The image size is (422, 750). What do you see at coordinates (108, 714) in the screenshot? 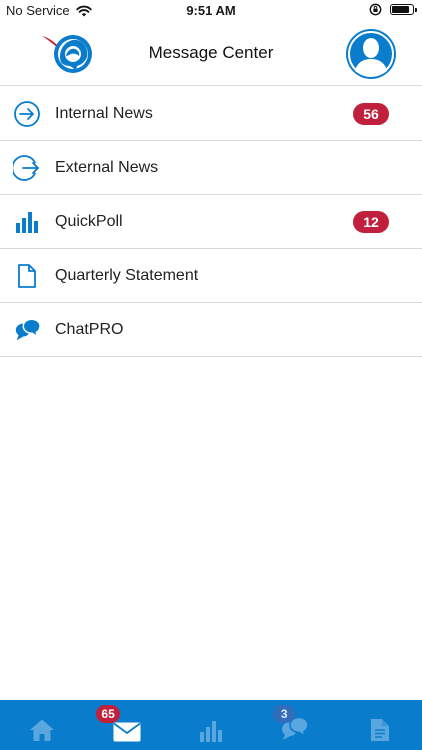
I see `tab-badge: 65` at bounding box center [108, 714].